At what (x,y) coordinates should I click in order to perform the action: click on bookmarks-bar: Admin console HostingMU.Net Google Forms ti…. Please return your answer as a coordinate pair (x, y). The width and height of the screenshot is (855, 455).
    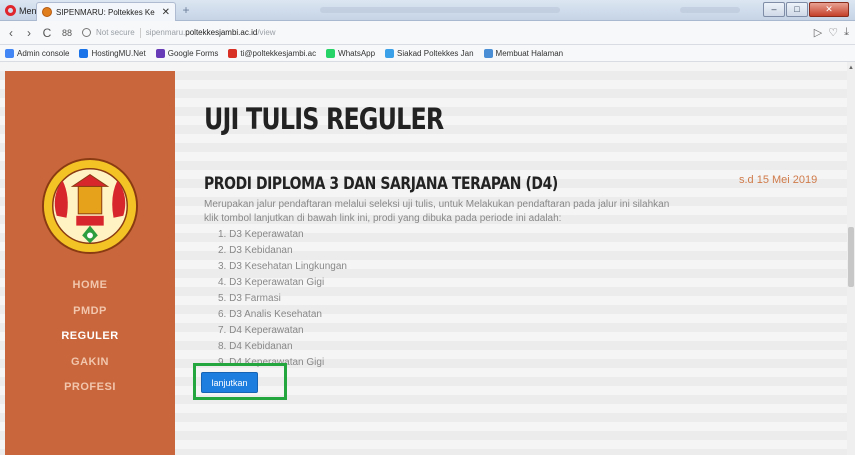
    Looking at the image, I should click on (427, 53).